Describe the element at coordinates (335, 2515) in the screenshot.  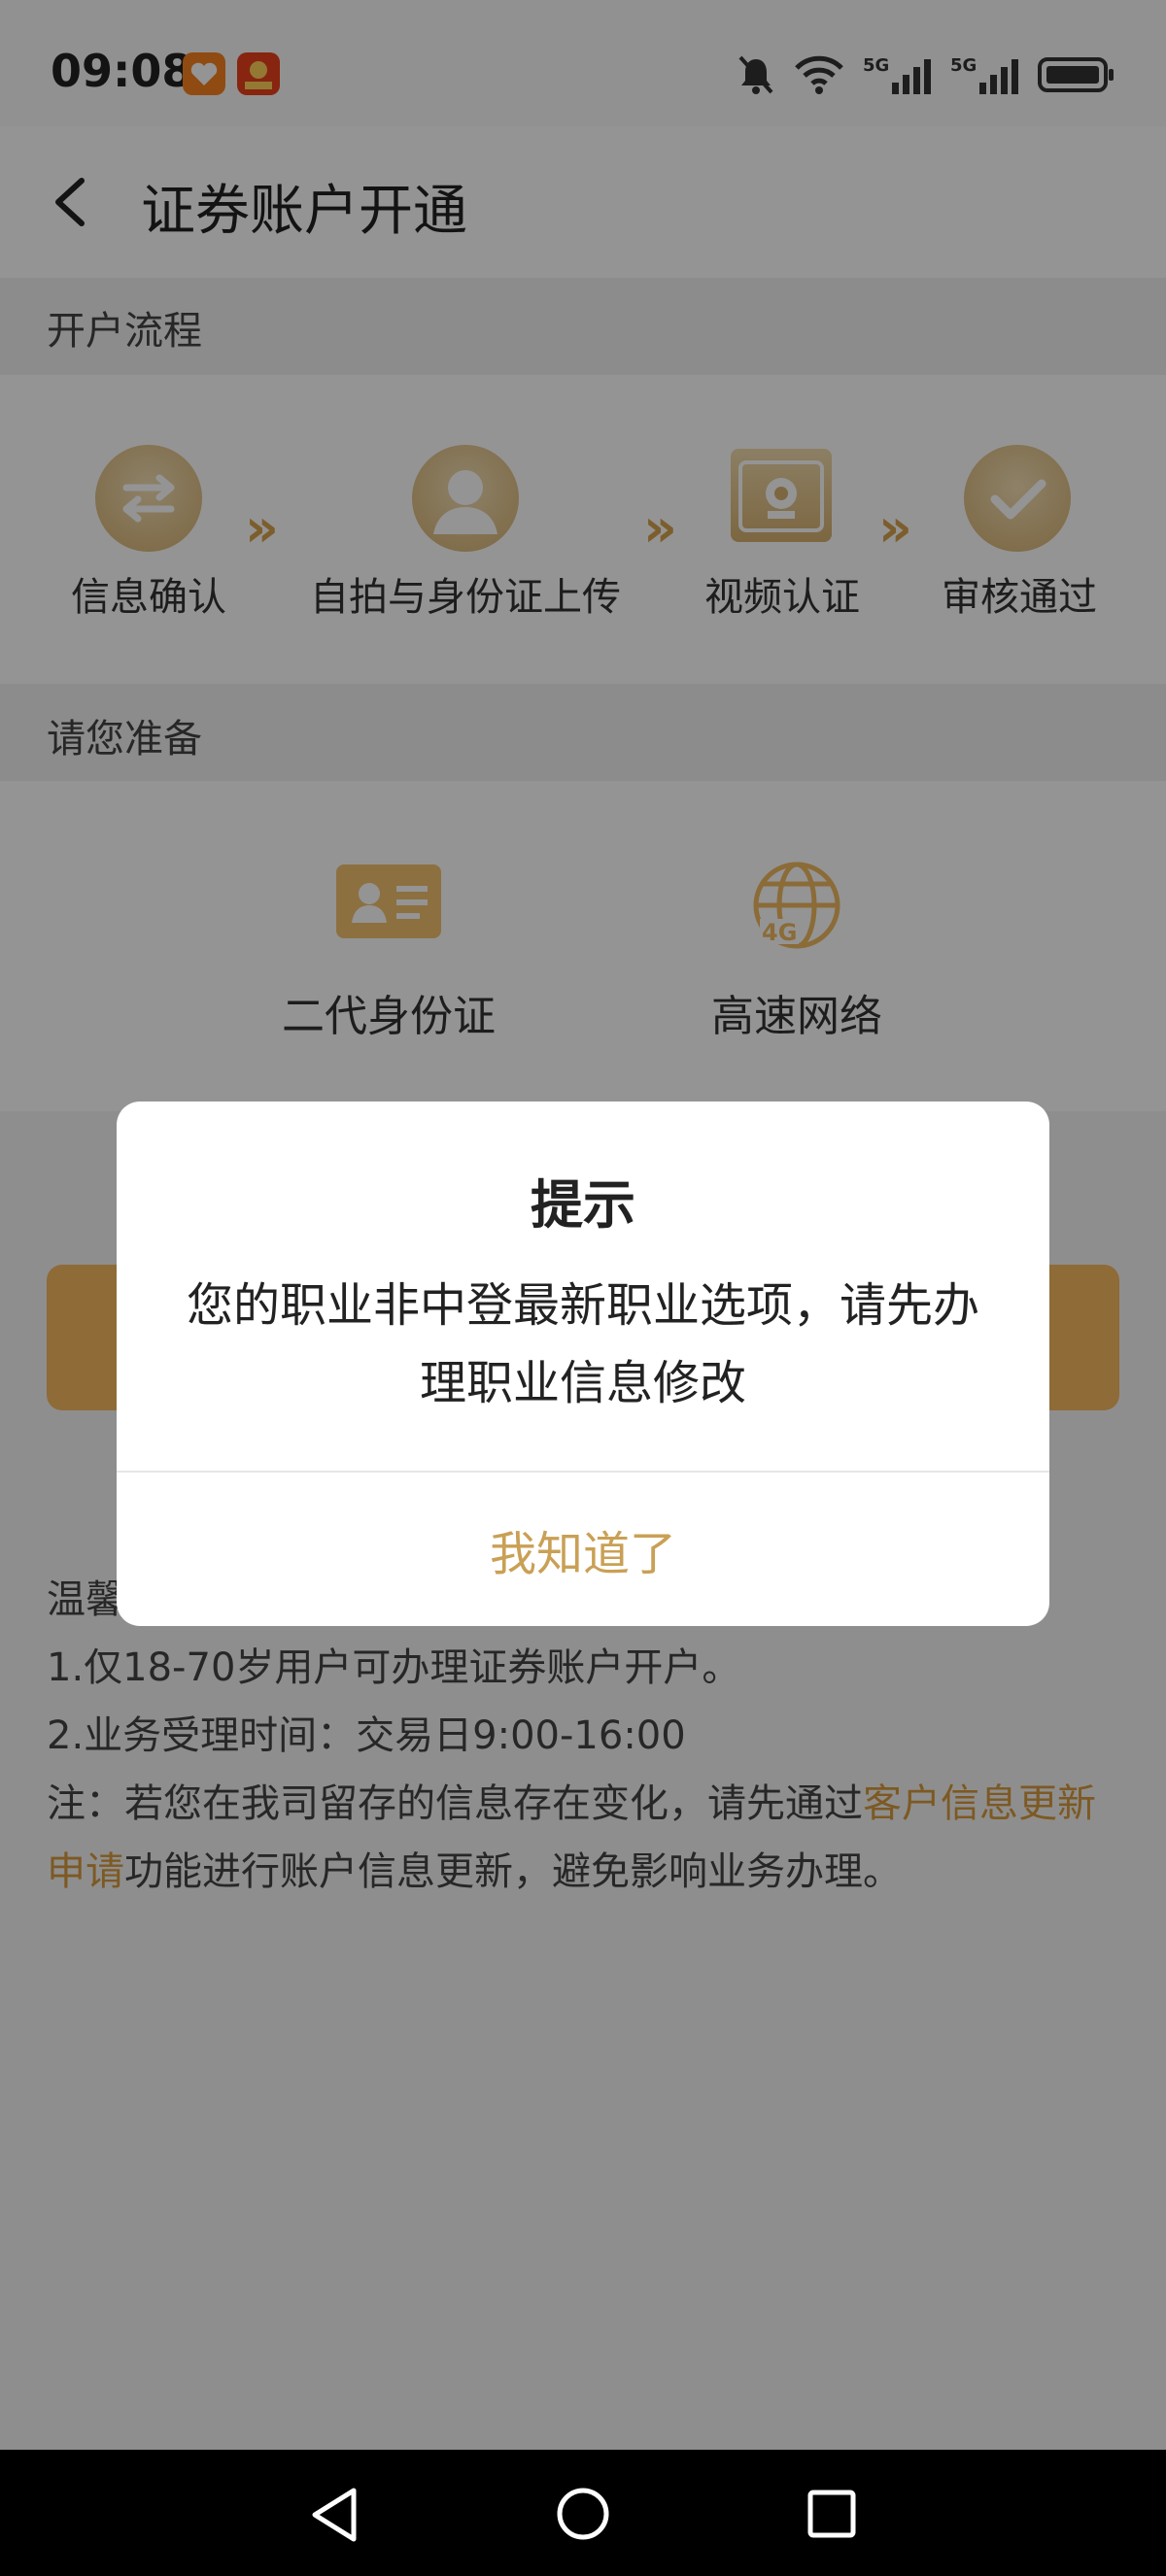
I see `nav-back-icon` at that location.